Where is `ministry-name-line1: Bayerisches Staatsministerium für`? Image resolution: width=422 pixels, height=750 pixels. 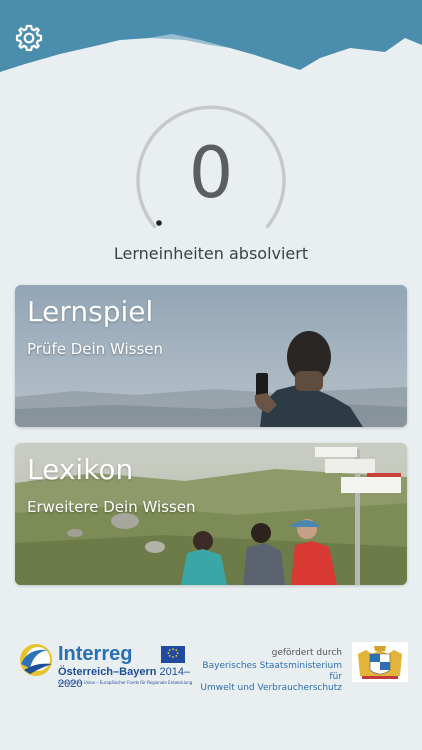 ministry-name-line1: Bayerisches Staatsministerium für is located at coordinates (272, 671).